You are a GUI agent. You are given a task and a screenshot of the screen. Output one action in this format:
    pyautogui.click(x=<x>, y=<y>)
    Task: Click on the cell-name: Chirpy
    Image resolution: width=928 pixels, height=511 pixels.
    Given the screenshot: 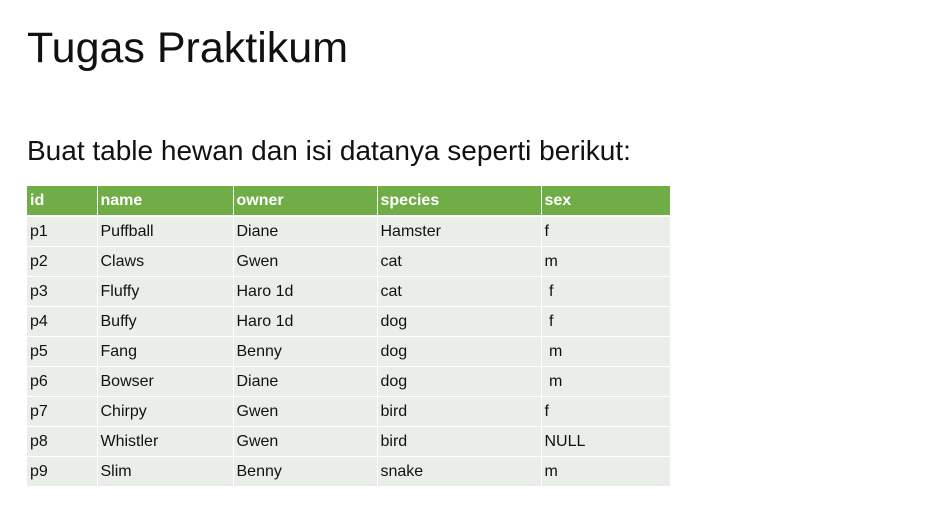 What is the action you would take?
    pyautogui.click(x=164, y=411)
    